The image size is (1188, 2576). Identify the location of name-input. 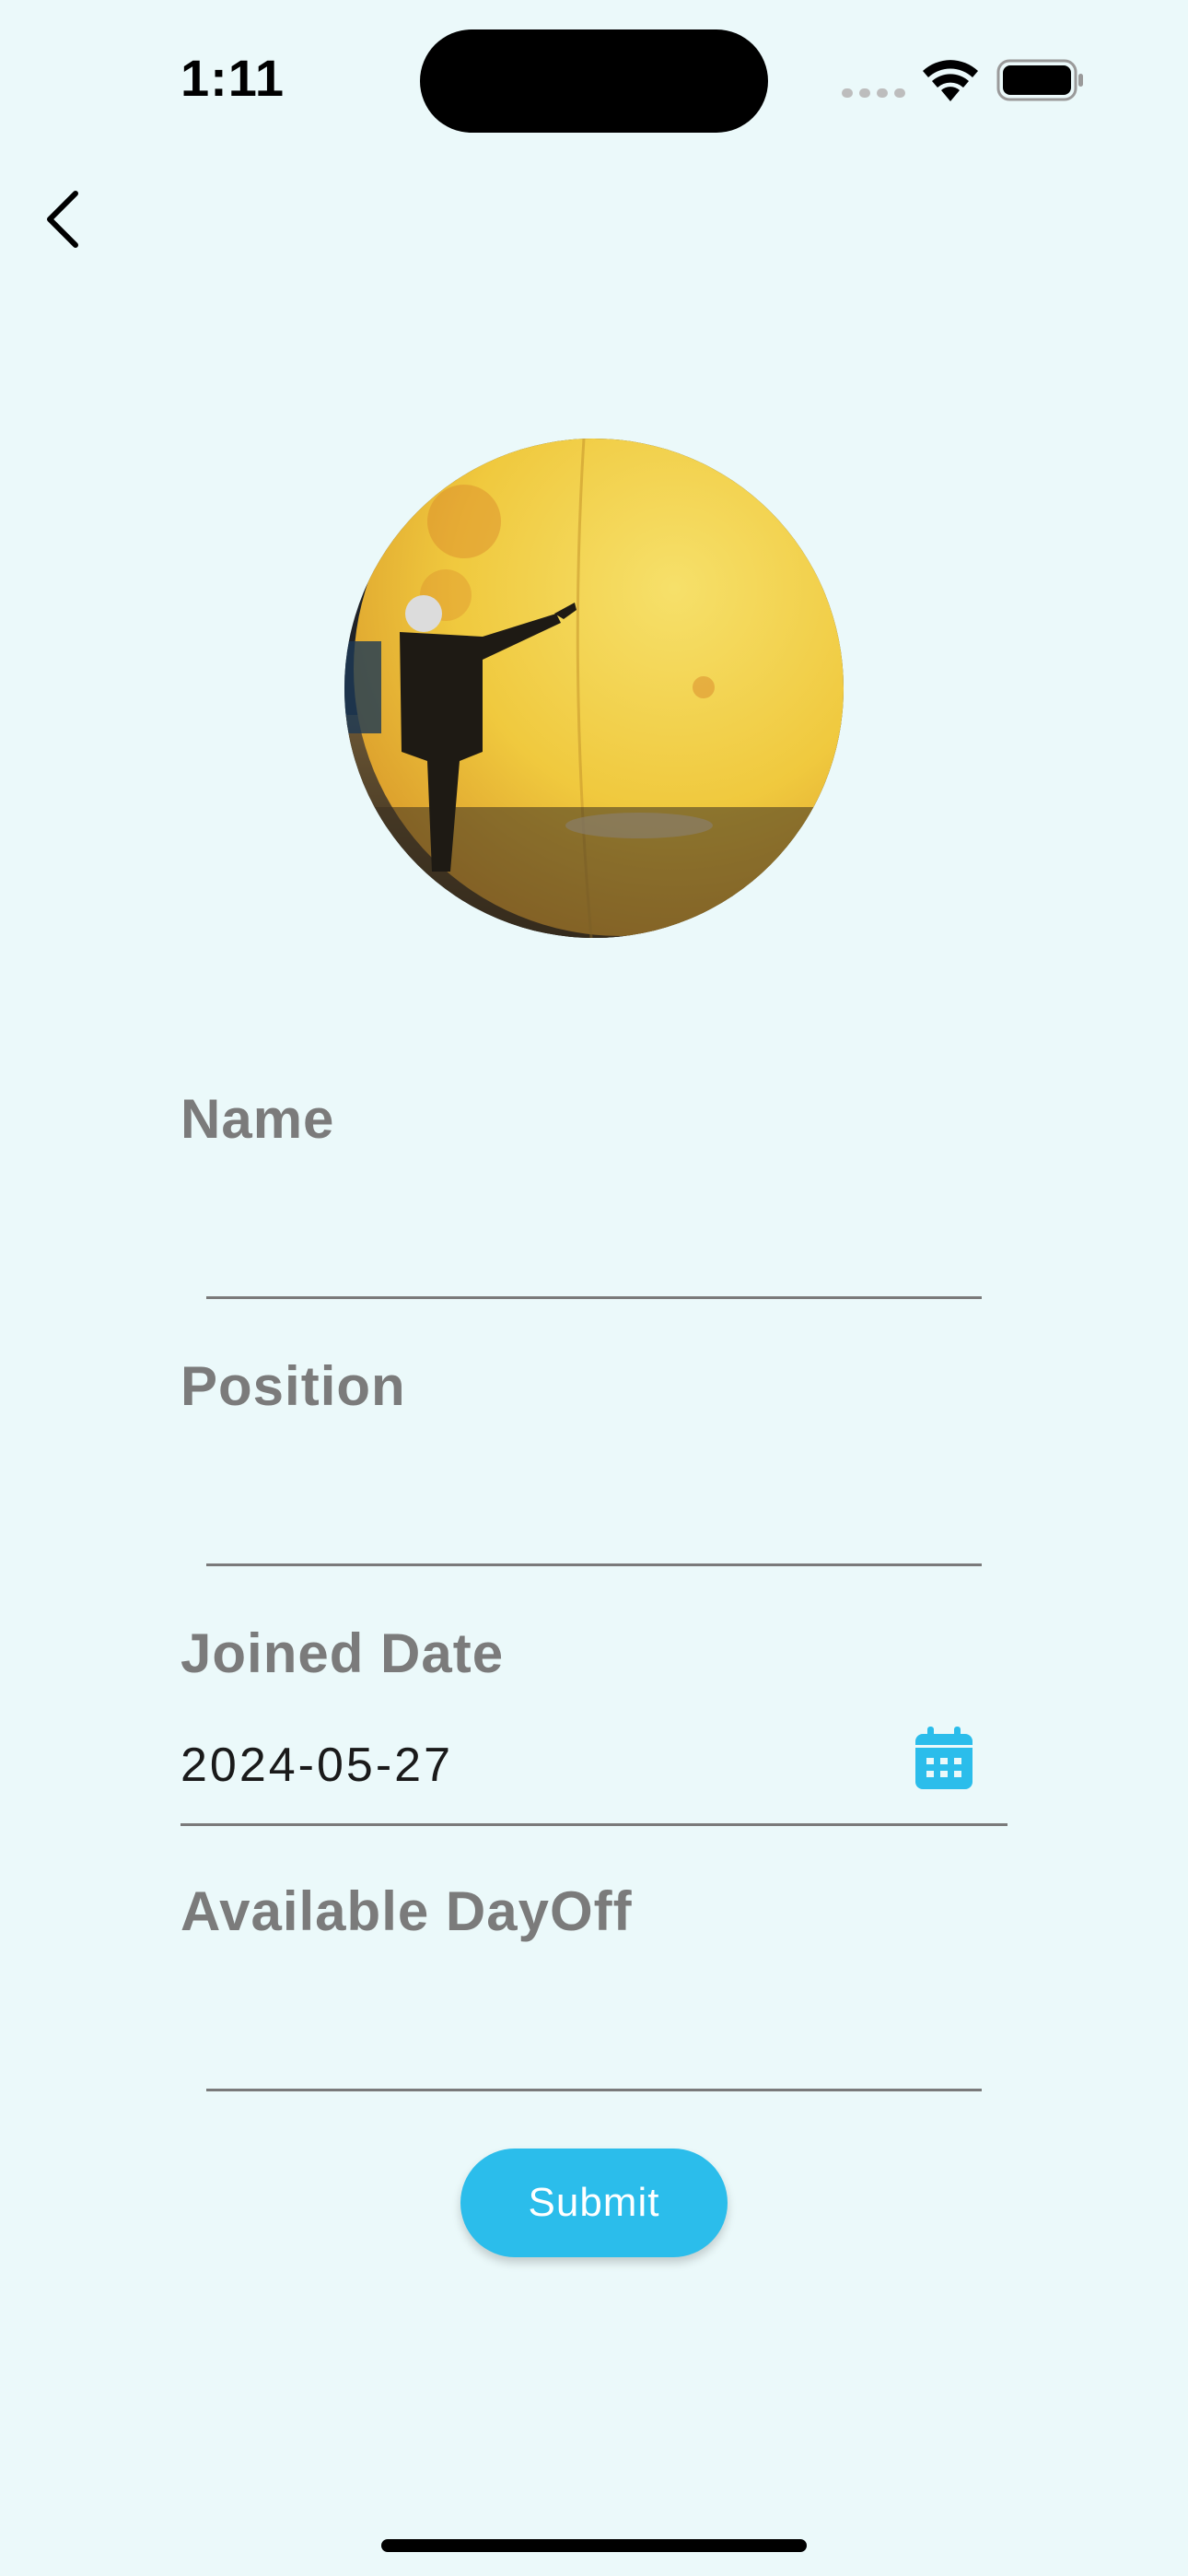
(594, 1248).